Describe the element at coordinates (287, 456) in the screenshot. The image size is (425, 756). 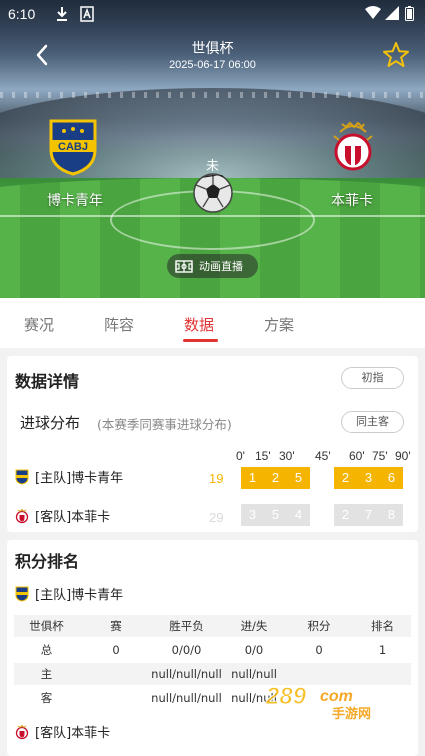
I see `minute-label: 30'` at that location.